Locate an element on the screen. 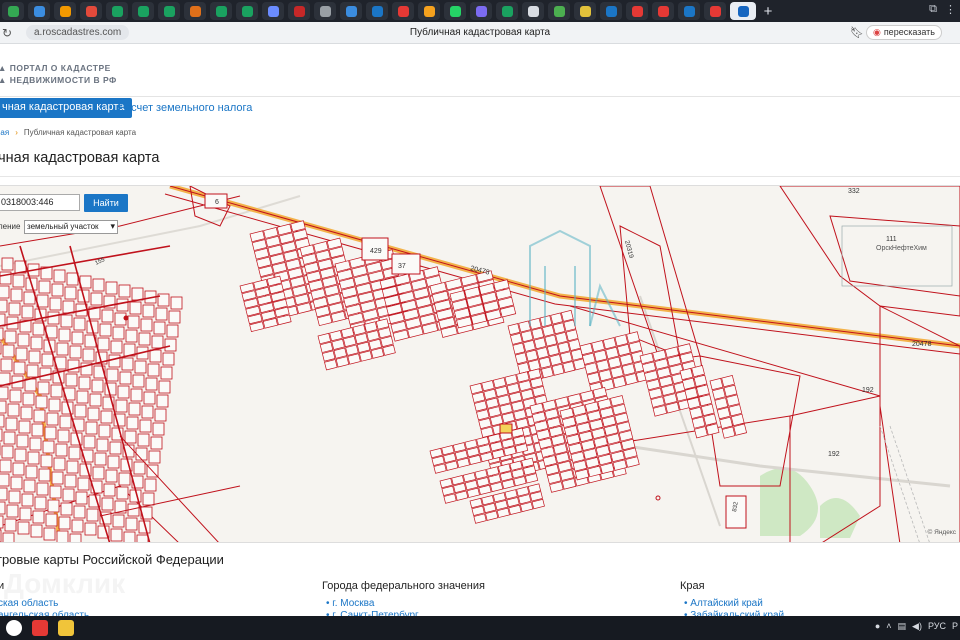 This screenshot has width=960, height=640. tray-chevron-icon: ˄ is located at coordinates (888, 626).